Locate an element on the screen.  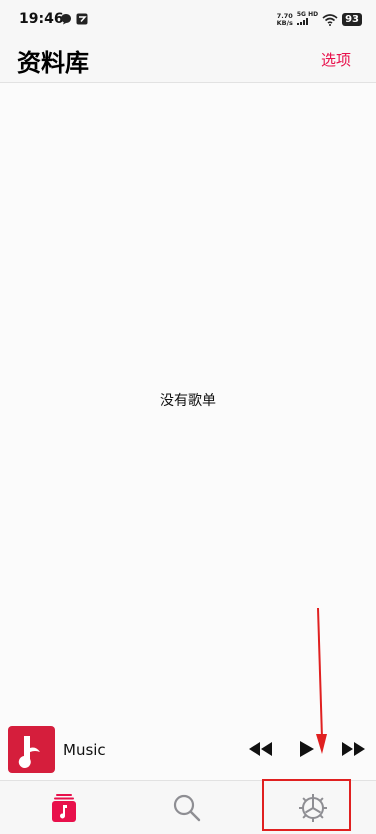
album-art is located at coordinates (31, 749).